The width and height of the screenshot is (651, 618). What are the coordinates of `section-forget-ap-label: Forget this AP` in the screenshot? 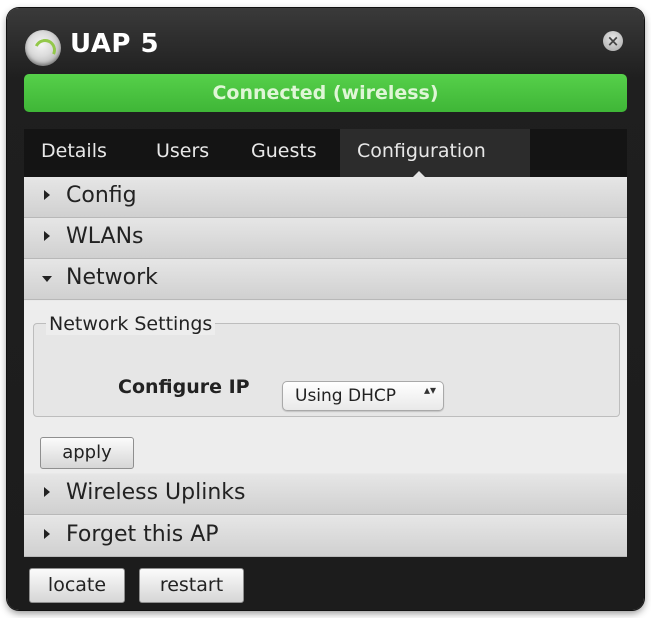 It's located at (142, 534).